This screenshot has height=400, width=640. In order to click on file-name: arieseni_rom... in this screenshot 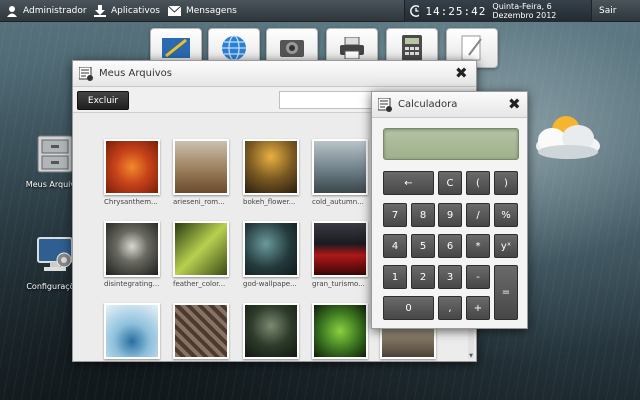, I will do `click(199, 202)`.